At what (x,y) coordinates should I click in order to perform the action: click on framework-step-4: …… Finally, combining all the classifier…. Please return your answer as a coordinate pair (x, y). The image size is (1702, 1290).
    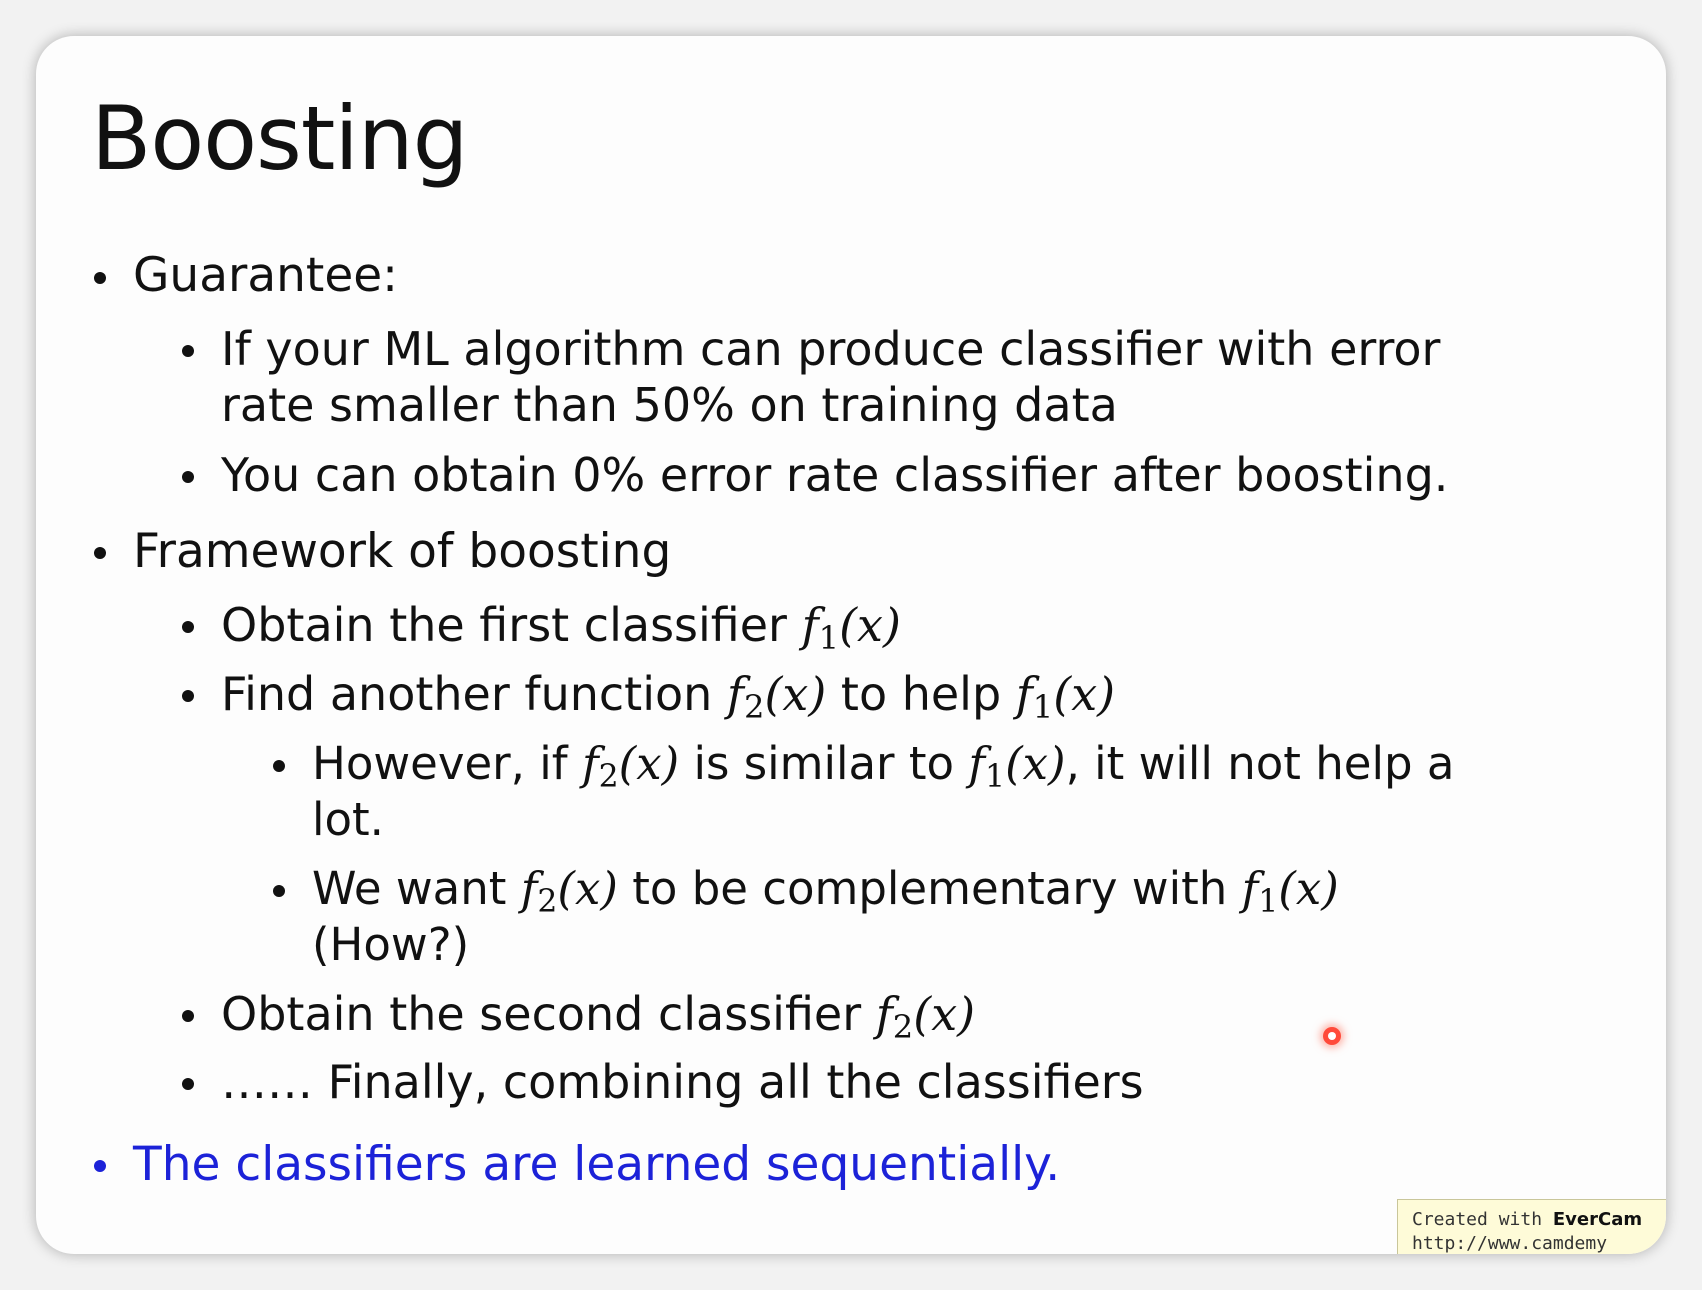
    Looking at the image, I should click on (682, 1082).